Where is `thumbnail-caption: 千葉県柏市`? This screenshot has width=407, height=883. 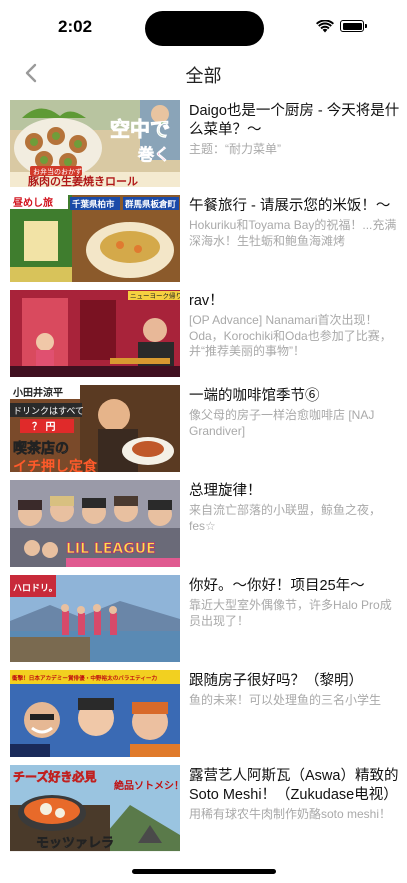 thumbnail-caption: 千葉県柏市 is located at coordinates (93, 204).